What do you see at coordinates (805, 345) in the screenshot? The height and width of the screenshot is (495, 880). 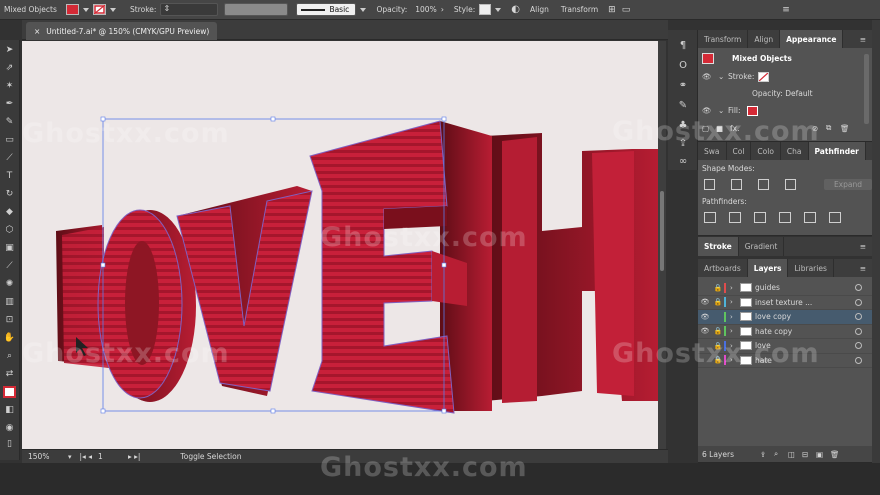 I see `layer-name: love` at bounding box center [805, 345].